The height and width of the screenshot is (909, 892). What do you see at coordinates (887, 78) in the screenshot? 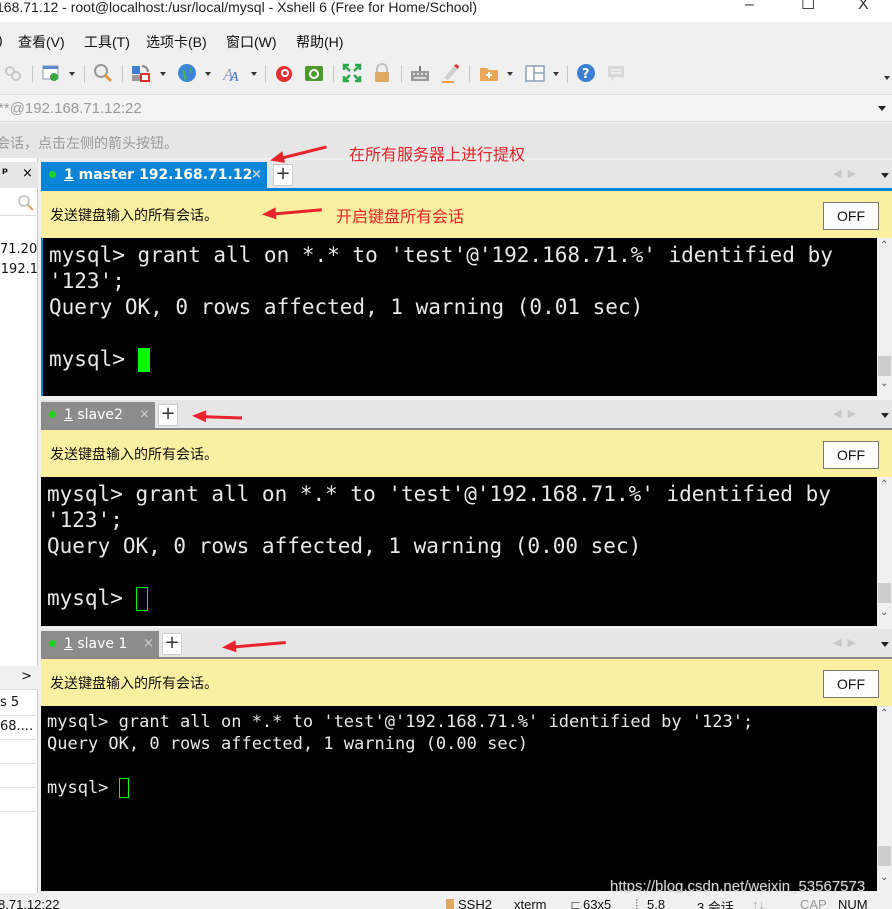
I see `toolbar-overflow-icon` at bounding box center [887, 78].